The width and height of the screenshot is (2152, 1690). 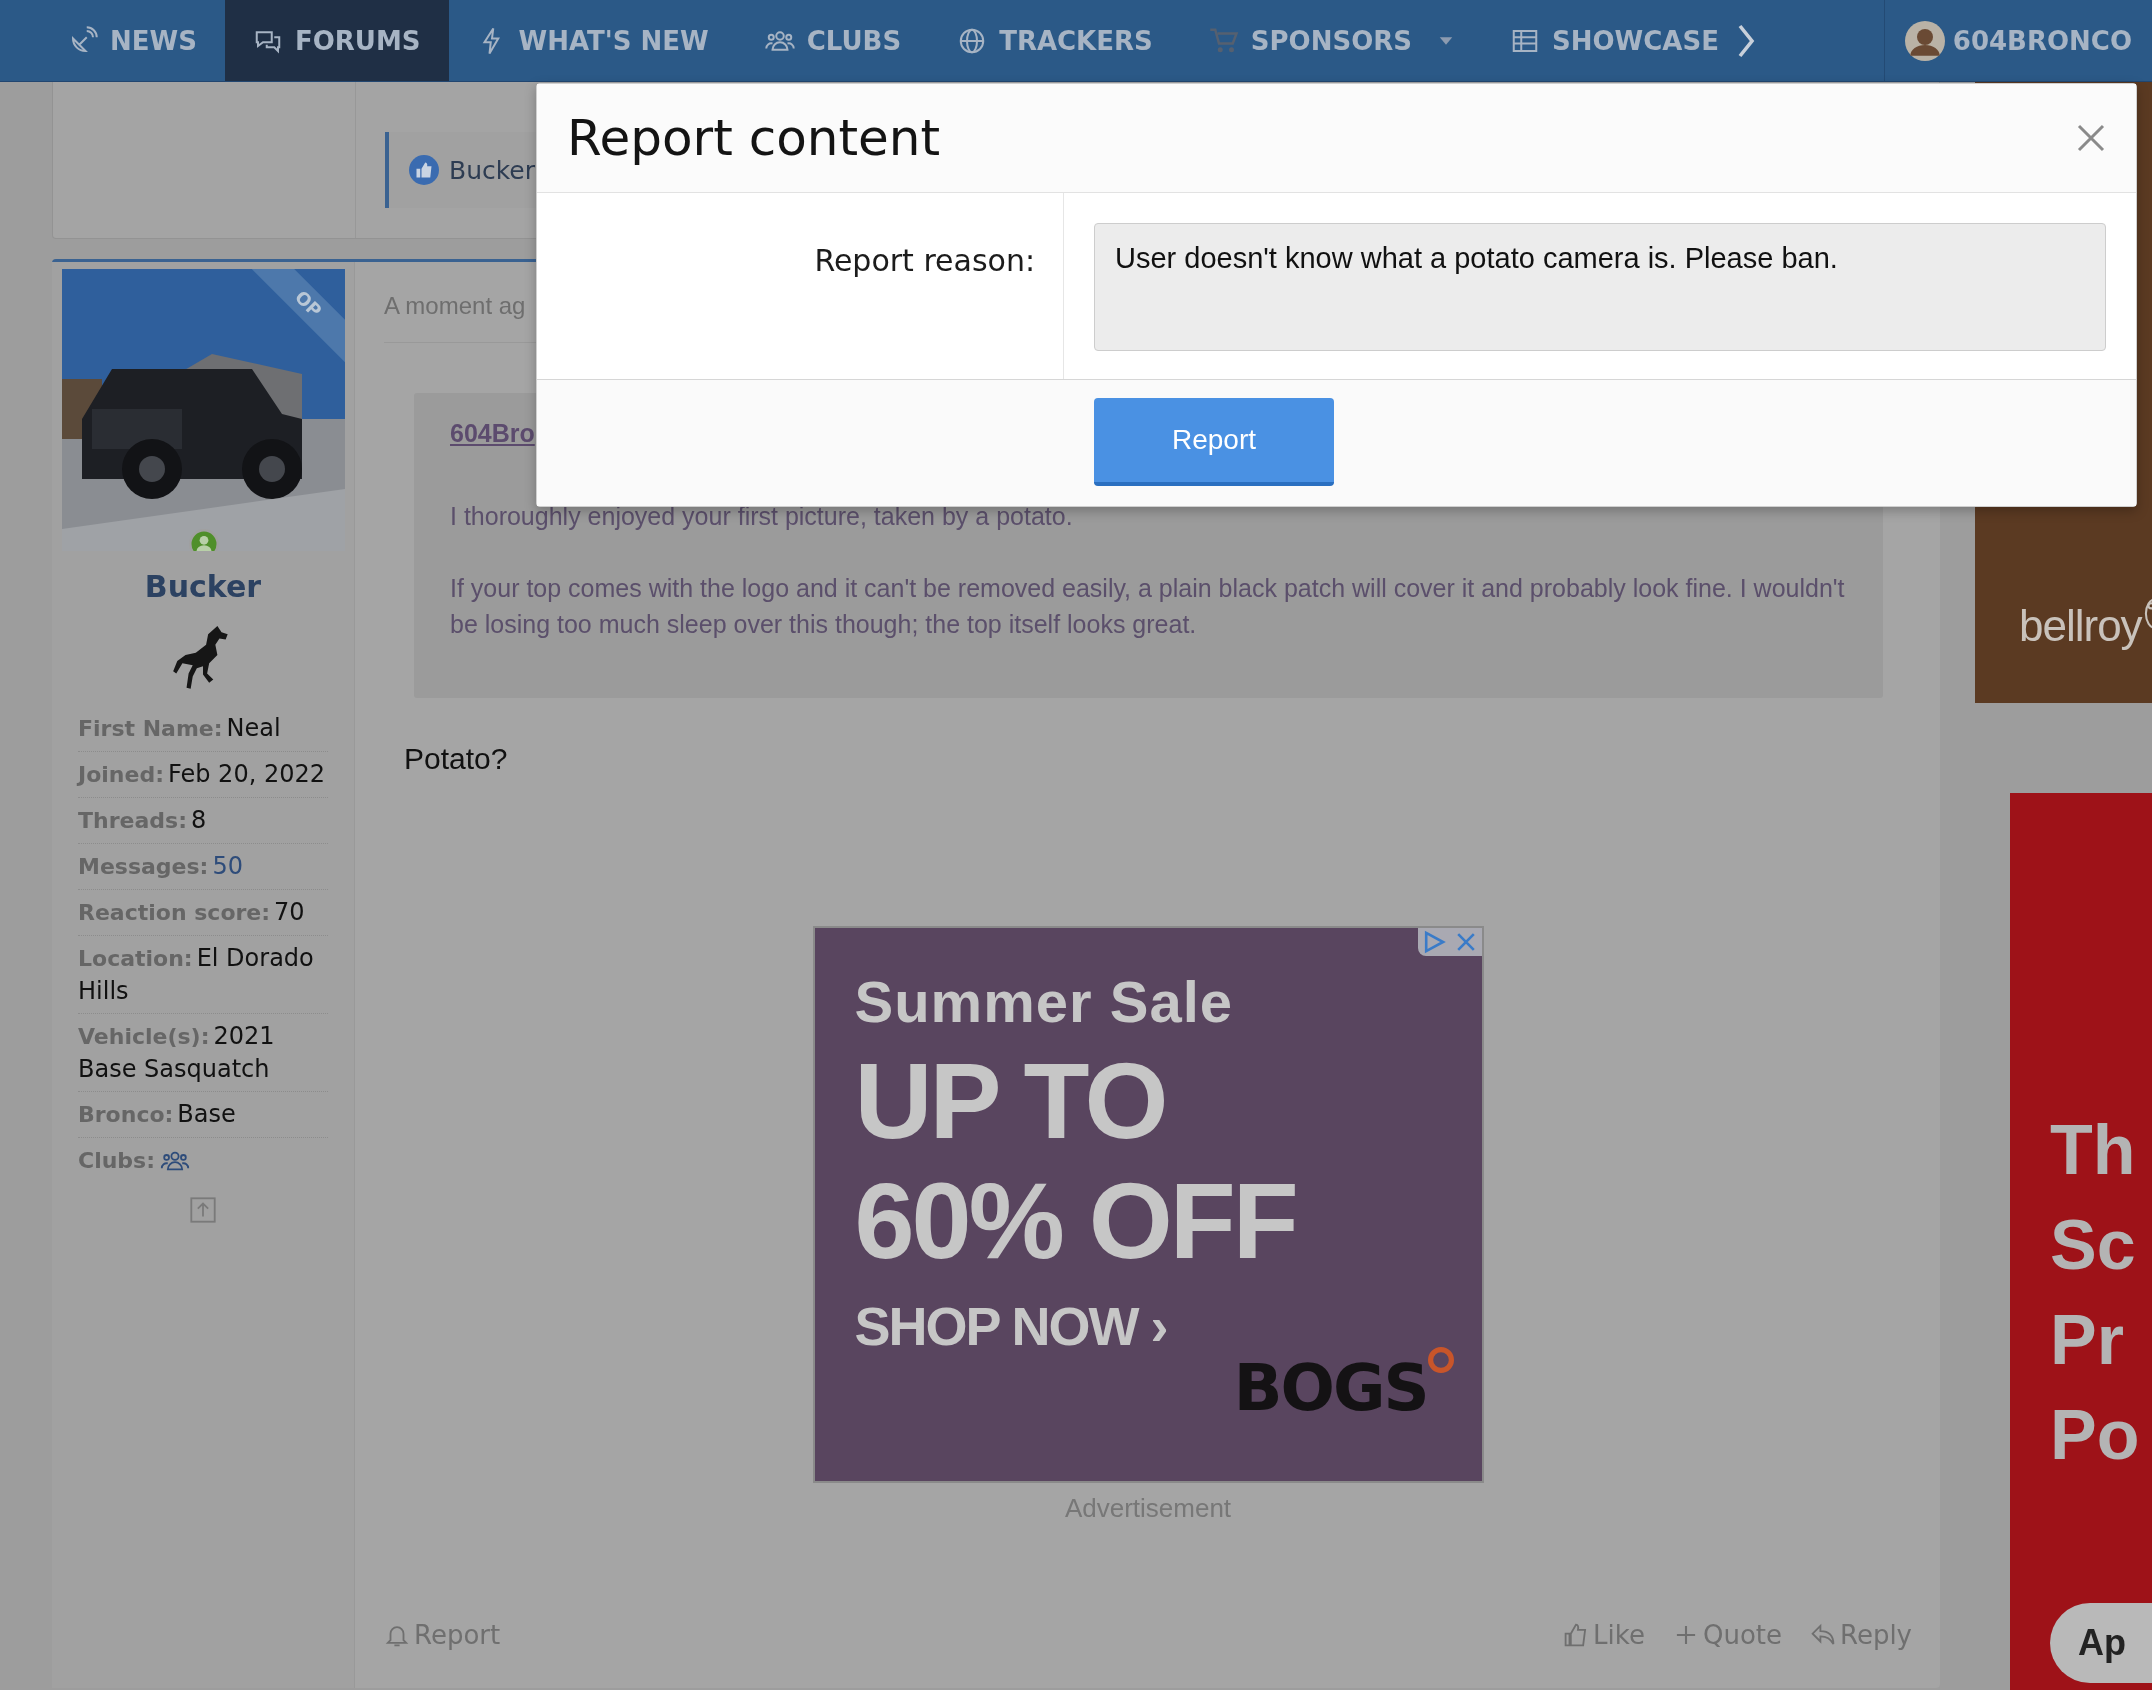 I want to click on nav-tab: TRACKERS, so click(x=1055, y=40).